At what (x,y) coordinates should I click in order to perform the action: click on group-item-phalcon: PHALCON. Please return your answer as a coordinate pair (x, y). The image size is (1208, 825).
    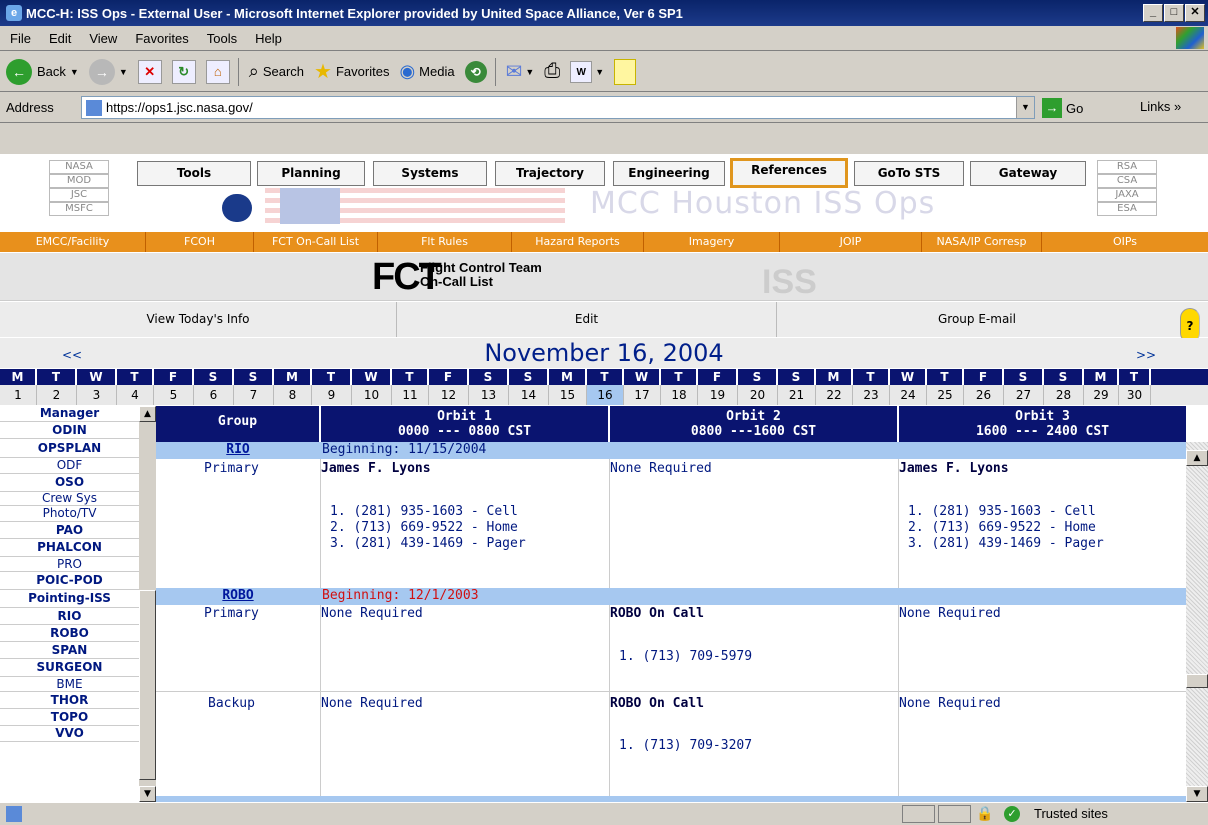
    Looking at the image, I should click on (69, 548).